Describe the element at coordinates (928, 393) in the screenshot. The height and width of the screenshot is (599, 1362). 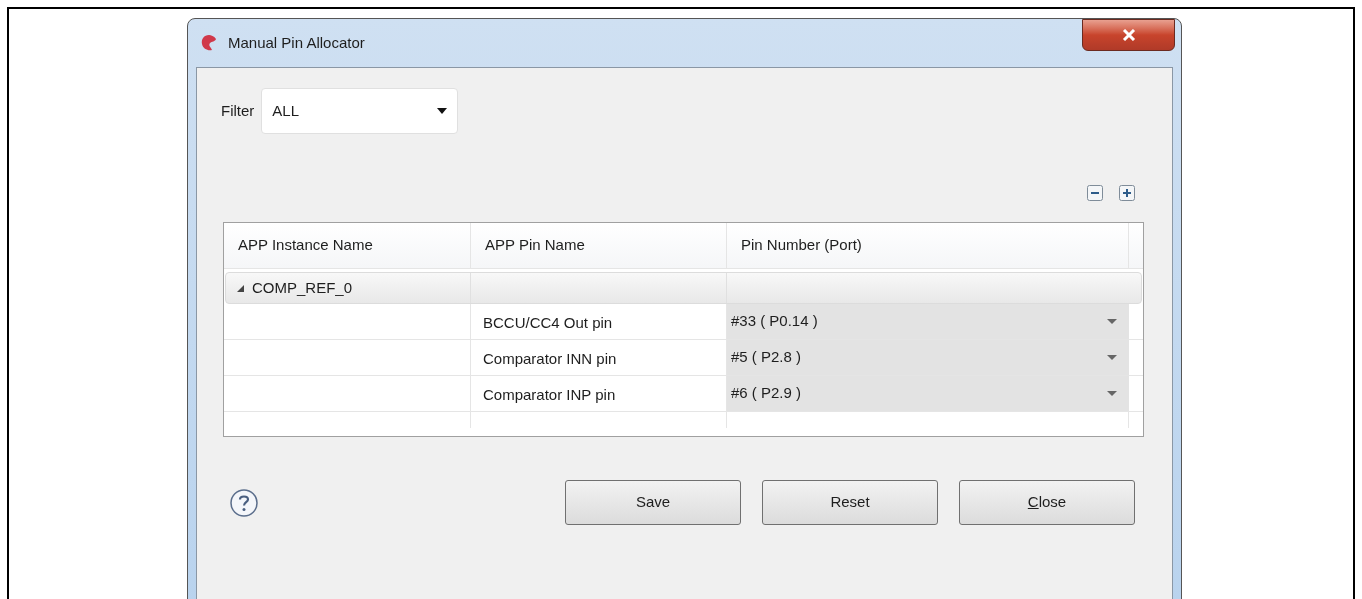
I see `pin-number-dropdown: #6 ( P2.9 )` at that location.